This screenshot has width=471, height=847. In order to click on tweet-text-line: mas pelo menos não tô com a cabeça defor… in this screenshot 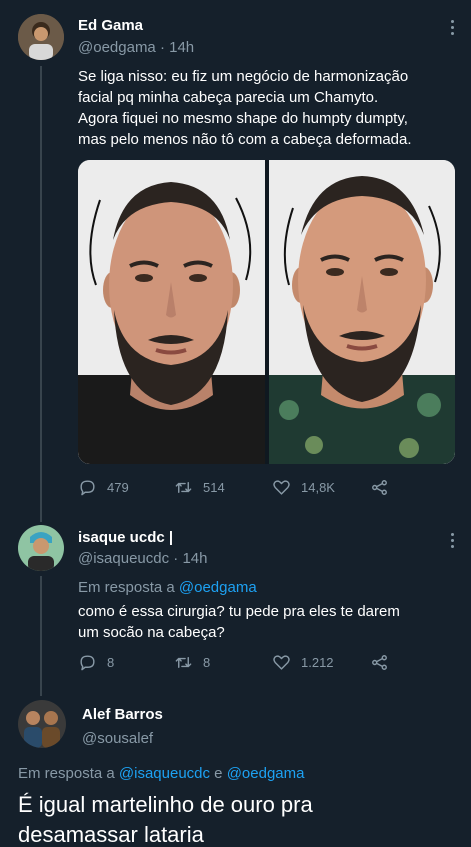, I will do `click(245, 139)`.